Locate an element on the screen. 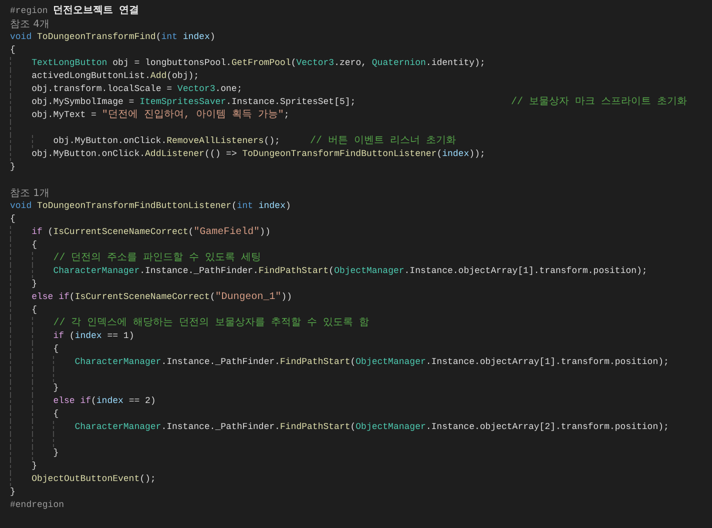 Image resolution: width=712 pixels, height=528 pixels. code-line: #endregion is located at coordinates (37, 505).